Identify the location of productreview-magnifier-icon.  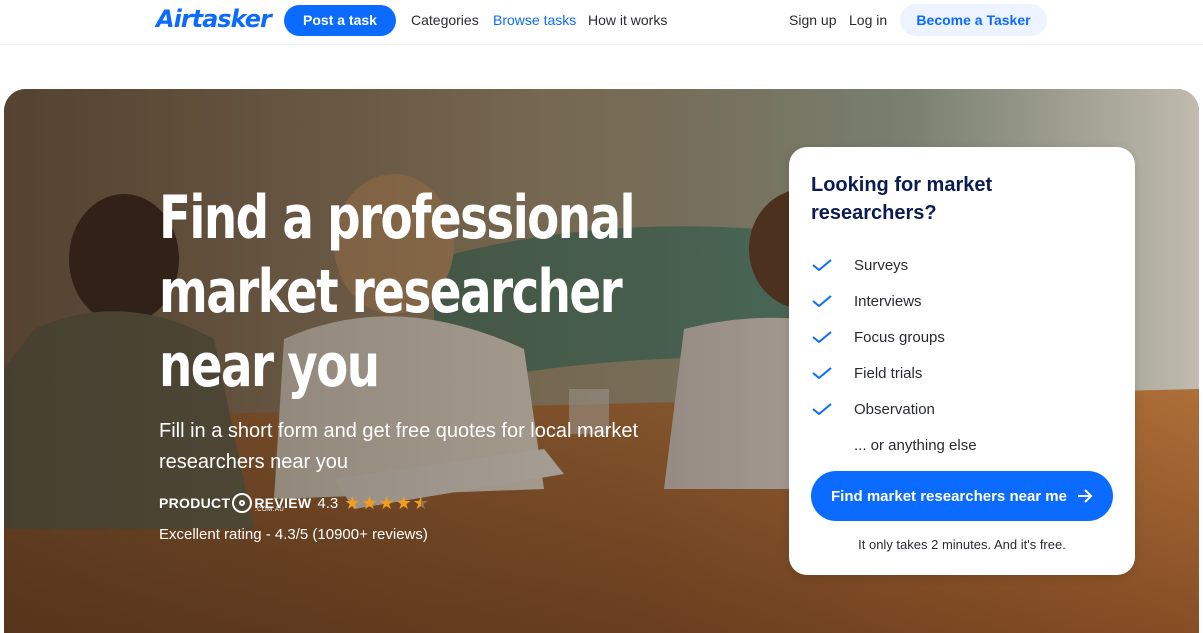
(242, 503).